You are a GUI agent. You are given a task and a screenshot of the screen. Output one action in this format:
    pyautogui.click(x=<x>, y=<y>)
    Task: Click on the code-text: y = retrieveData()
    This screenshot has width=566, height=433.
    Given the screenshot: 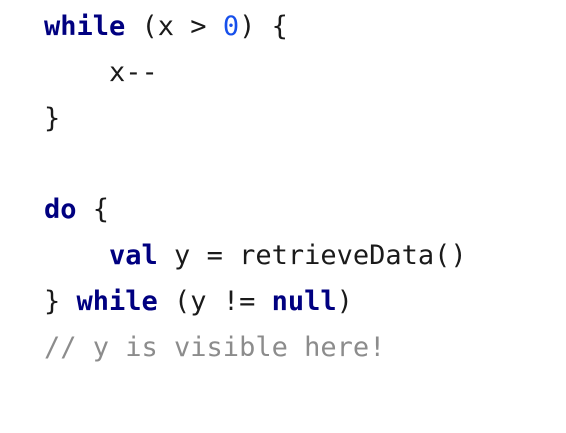 What is the action you would take?
    pyautogui.click(x=312, y=255)
    